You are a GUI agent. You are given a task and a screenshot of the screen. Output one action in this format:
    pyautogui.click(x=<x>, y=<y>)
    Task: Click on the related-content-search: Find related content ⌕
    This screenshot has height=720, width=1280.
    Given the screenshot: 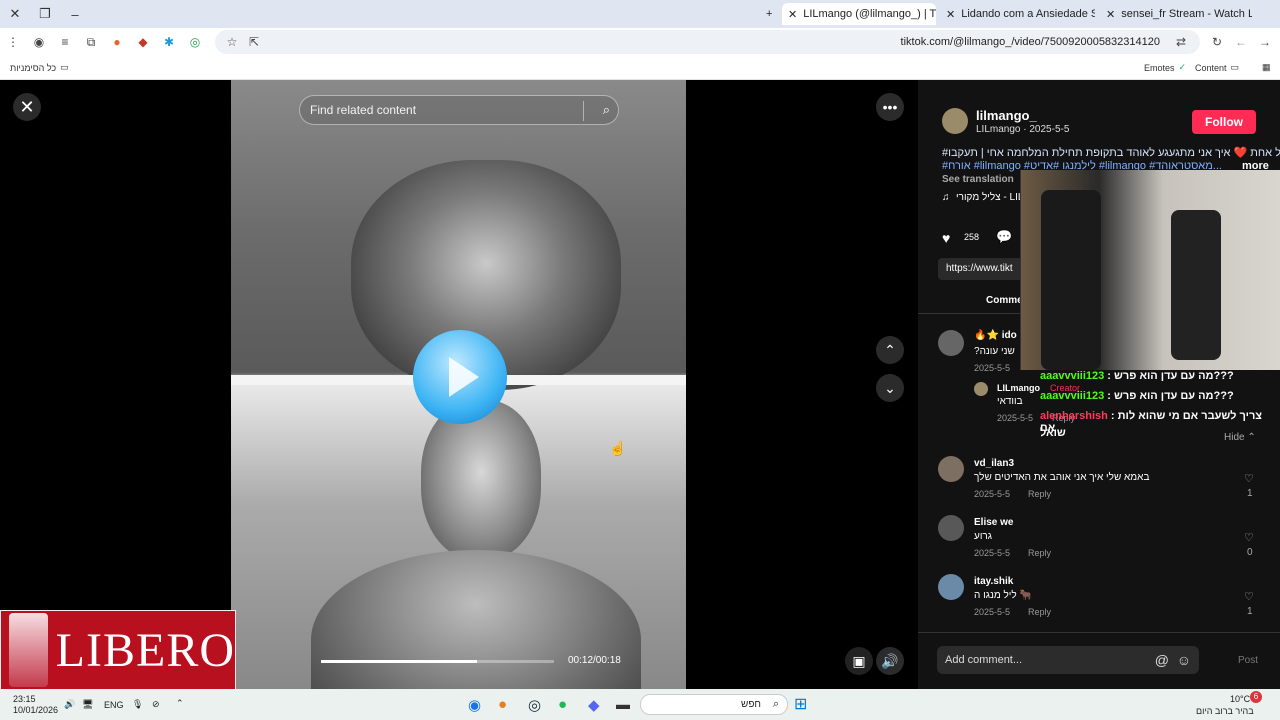 What is the action you would take?
    pyautogui.click(x=459, y=110)
    